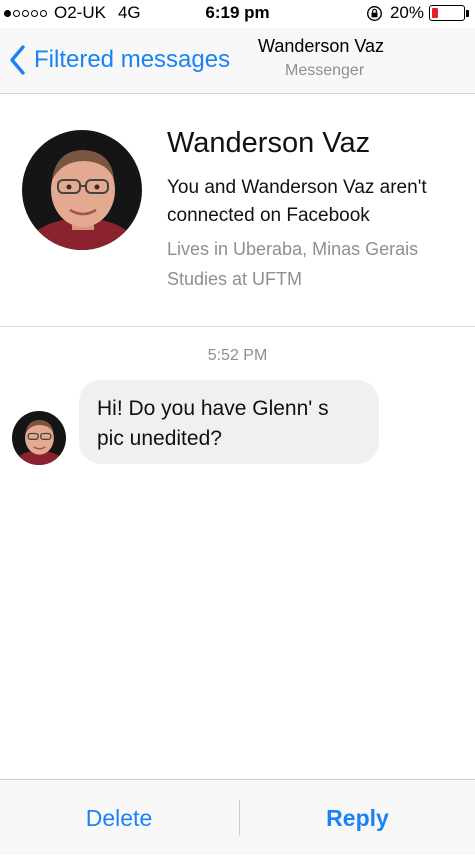 The height and width of the screenshot is (856, 475). I want to click on message-text-line: pic unedited?, so click(159, 438).